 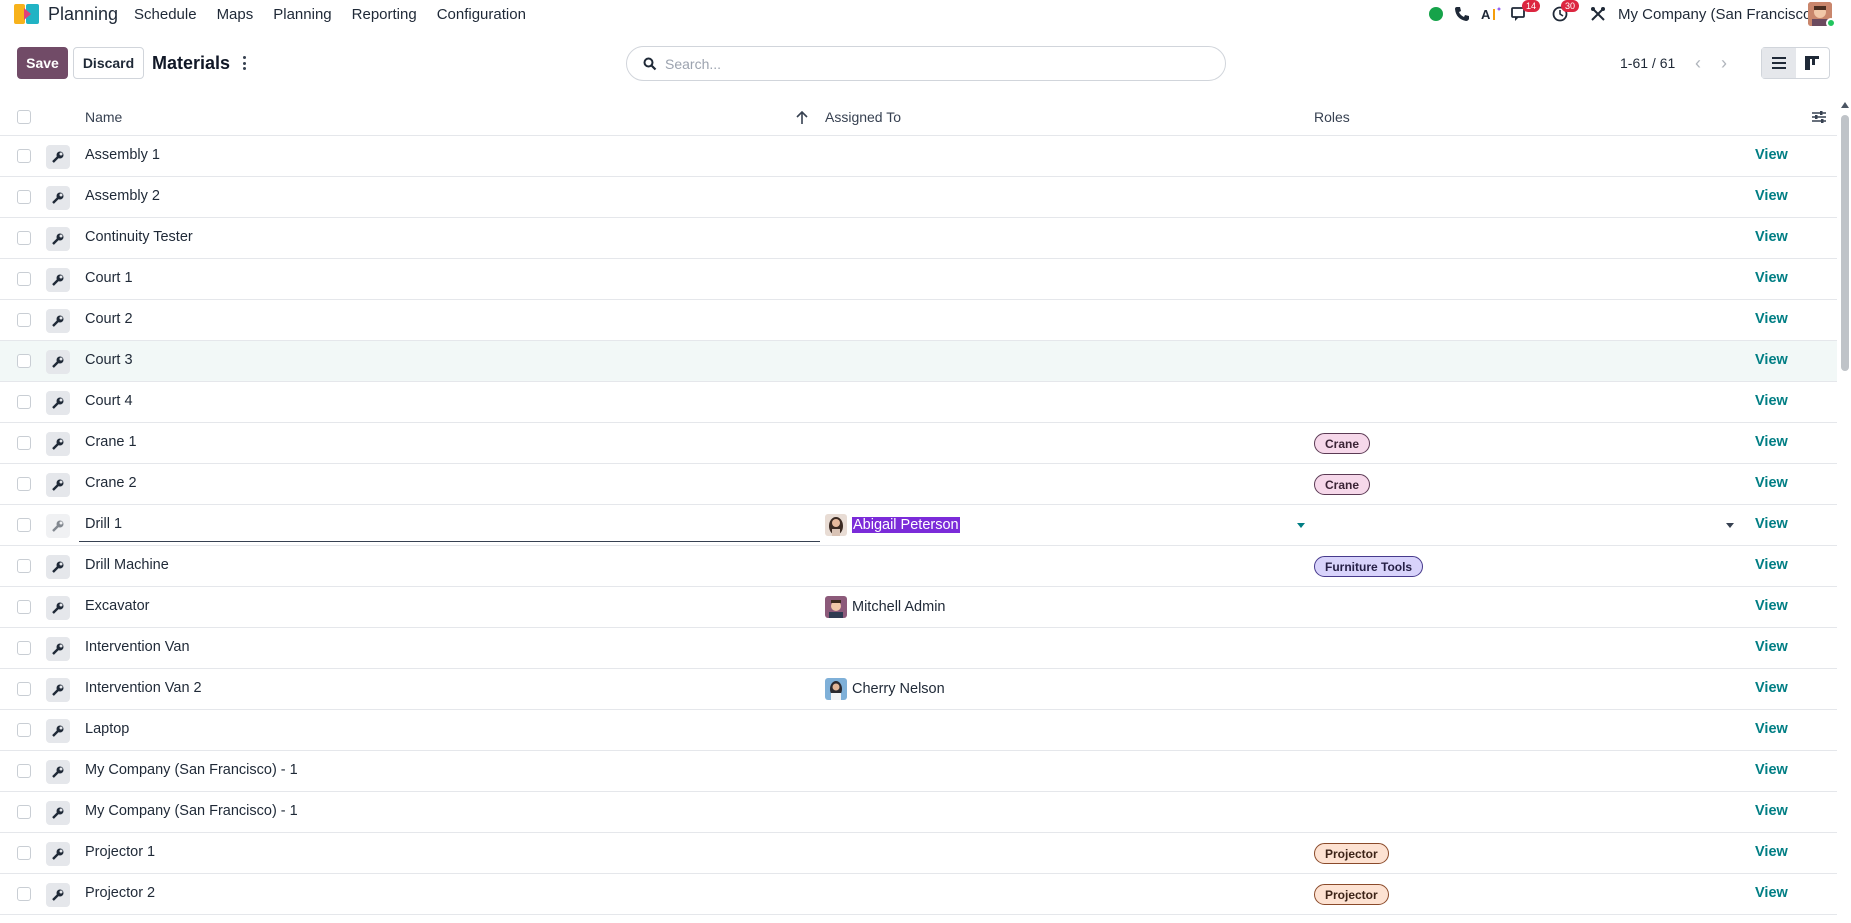 I want to click on column-header-roles: Roles, so click(x=1332, y=117).